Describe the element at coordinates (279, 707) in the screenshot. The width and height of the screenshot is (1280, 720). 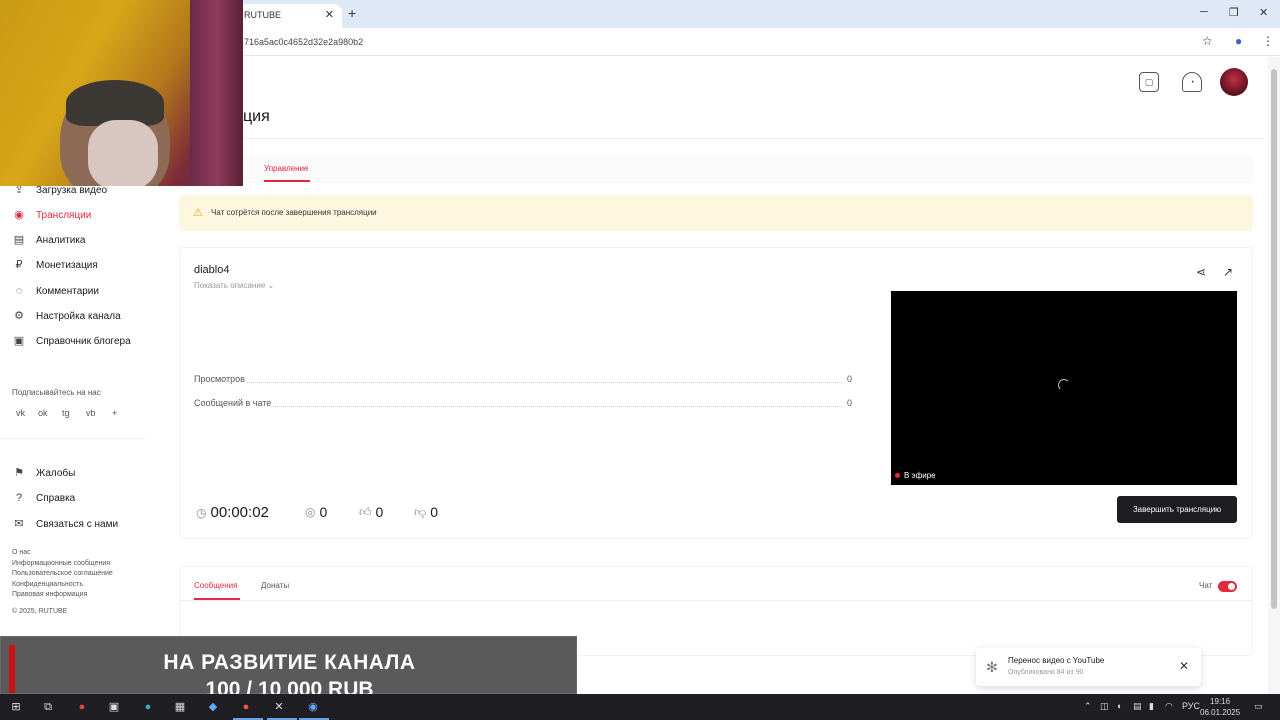
I see `app-icon: ✕` at that location.